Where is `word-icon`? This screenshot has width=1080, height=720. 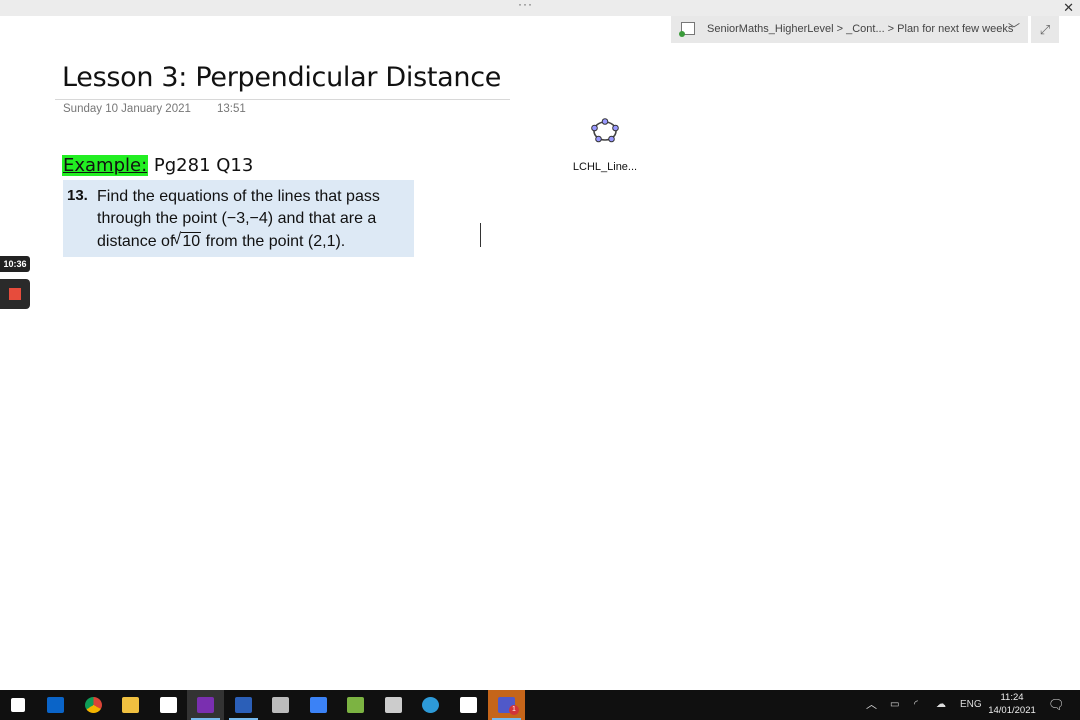
word-icon is located at coordinates (243, 705).